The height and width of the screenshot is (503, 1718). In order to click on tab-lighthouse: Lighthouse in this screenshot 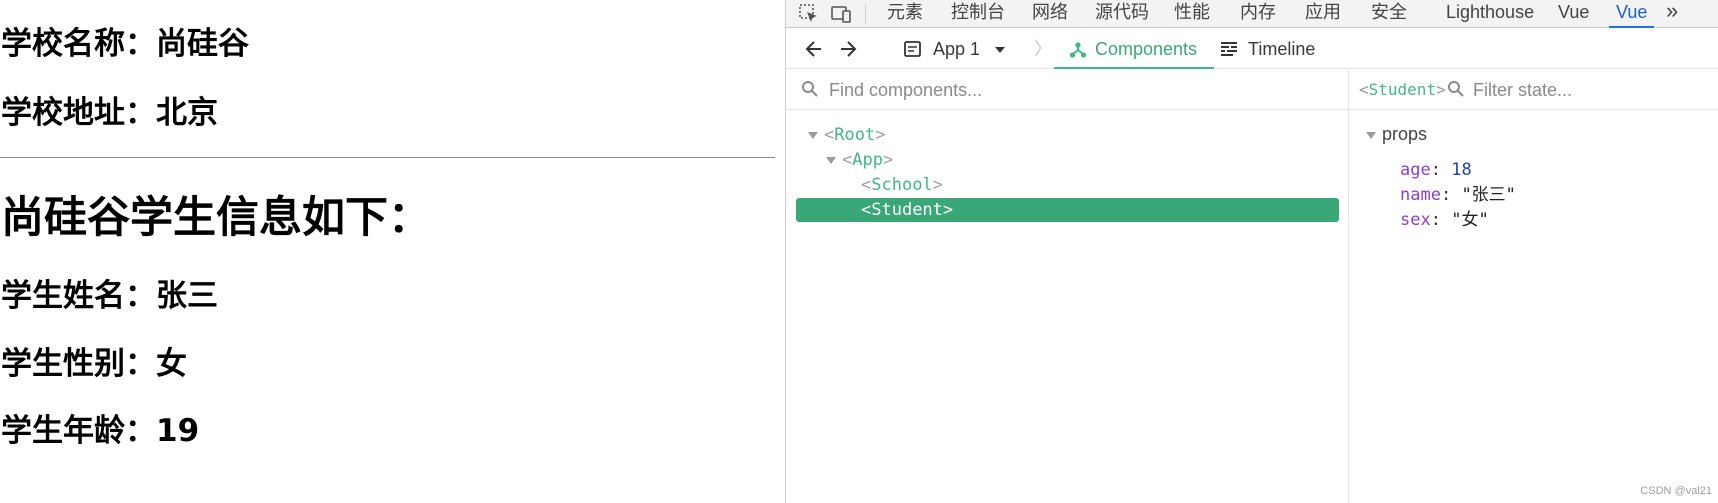, I will do `click(1490, 14)`.